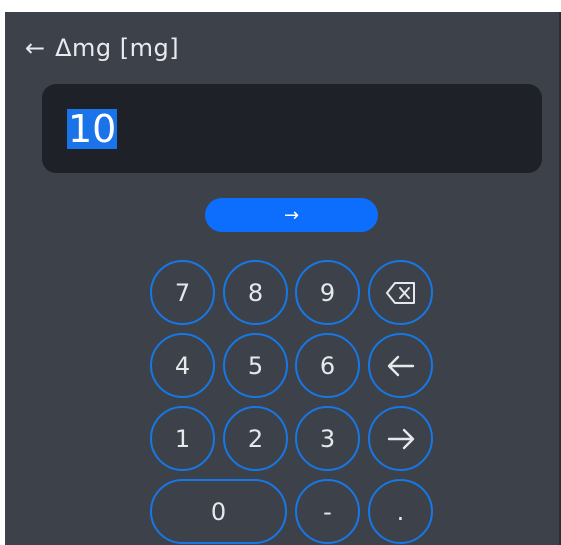  Describe the element at coordinates (255, 438) in the screenshot. I see `key-2: 2` at that location.